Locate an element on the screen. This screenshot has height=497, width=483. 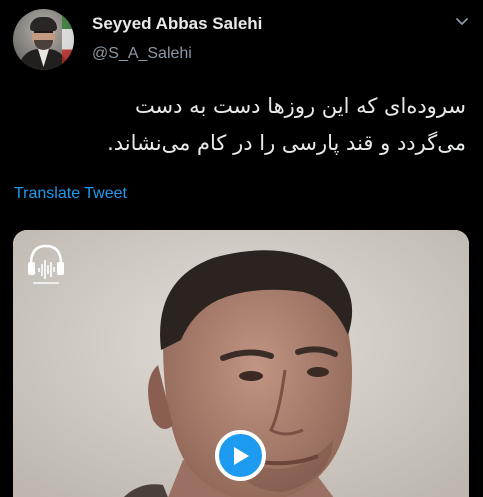
play-icon is located at coordinates (241, 455).